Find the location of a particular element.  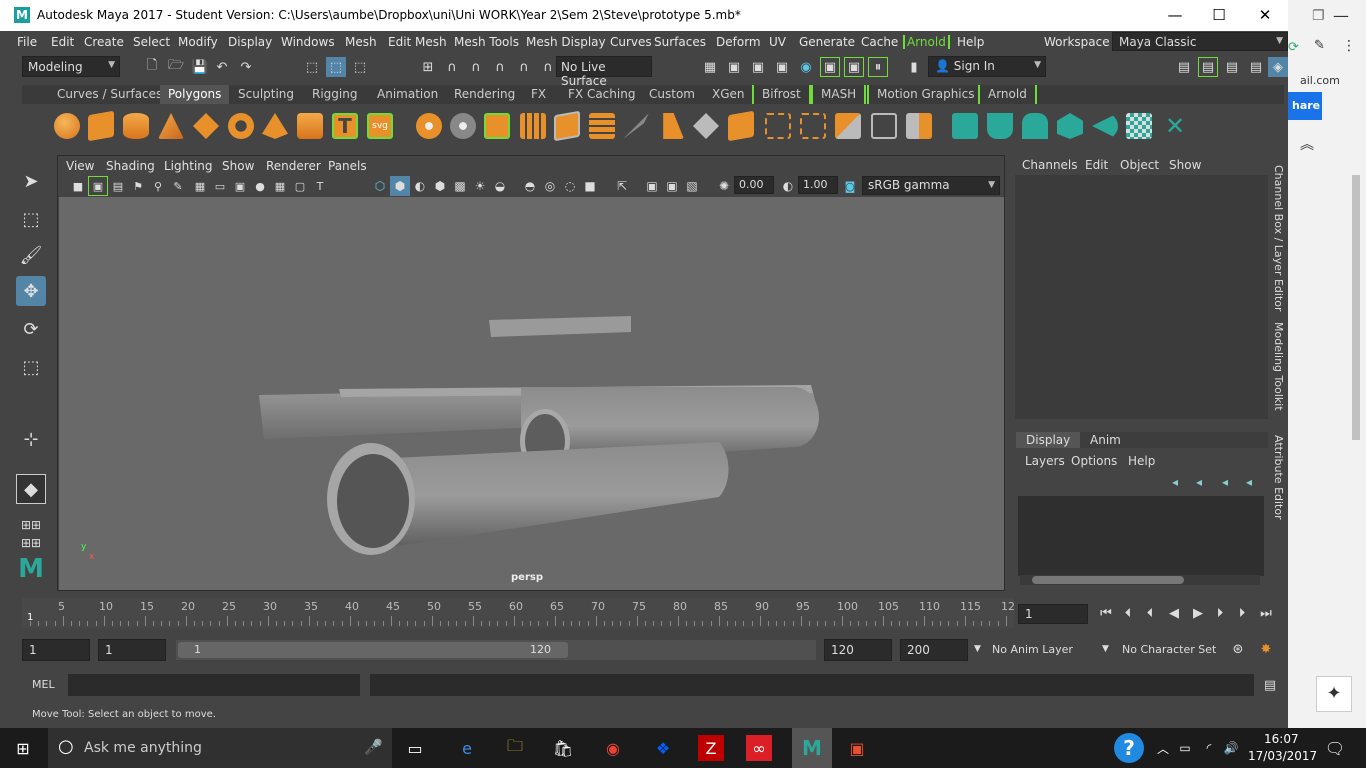

viewport-menu-lighting: Lighting is located at coordinates (188, 166).